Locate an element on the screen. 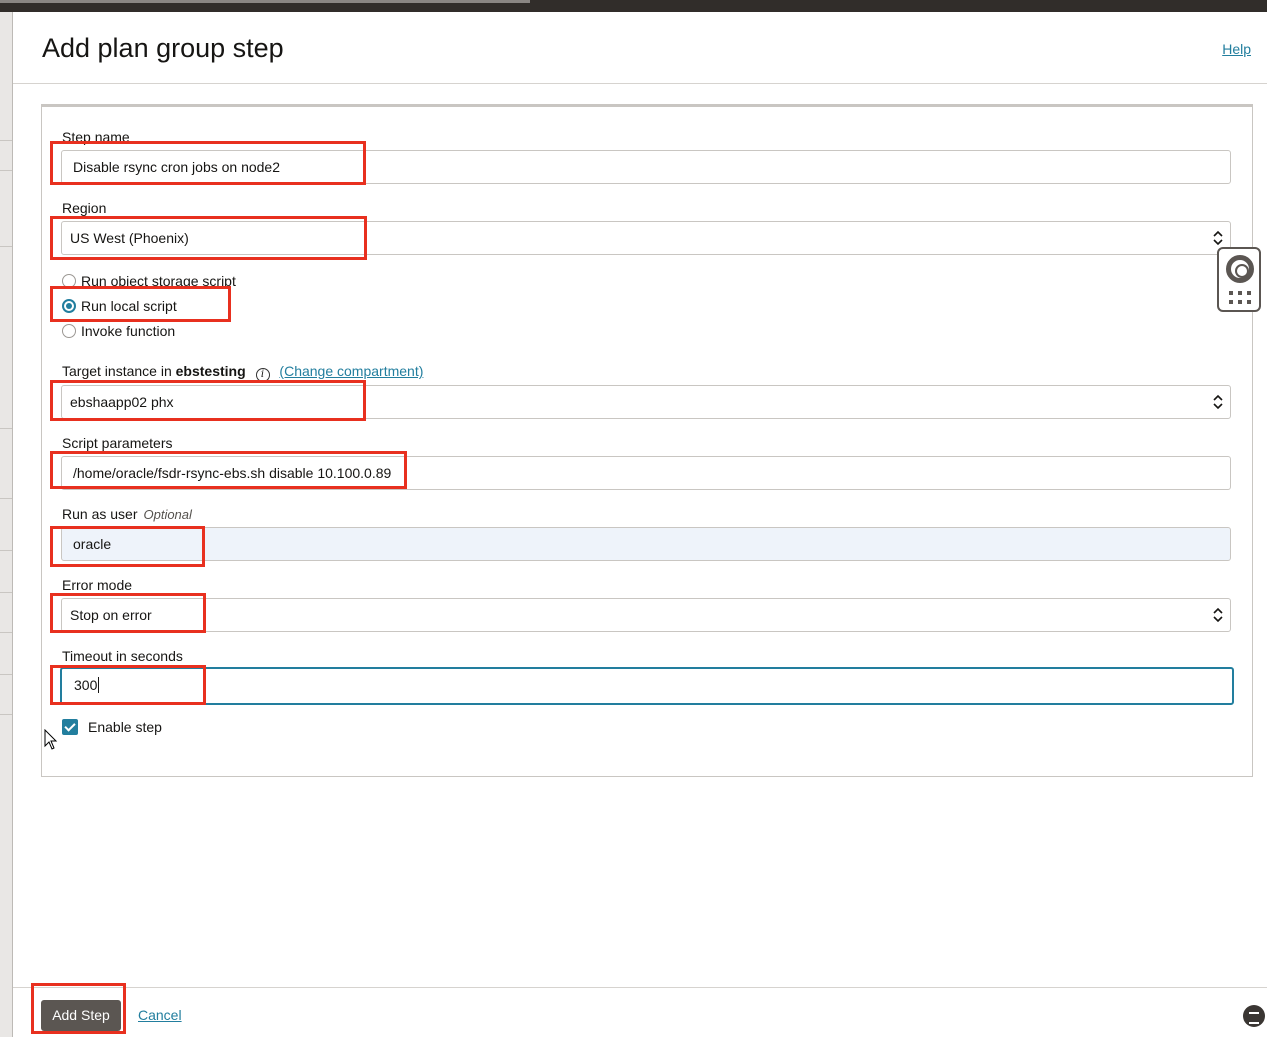  mouse-pointer-icon is located at coordinates (51, 739).